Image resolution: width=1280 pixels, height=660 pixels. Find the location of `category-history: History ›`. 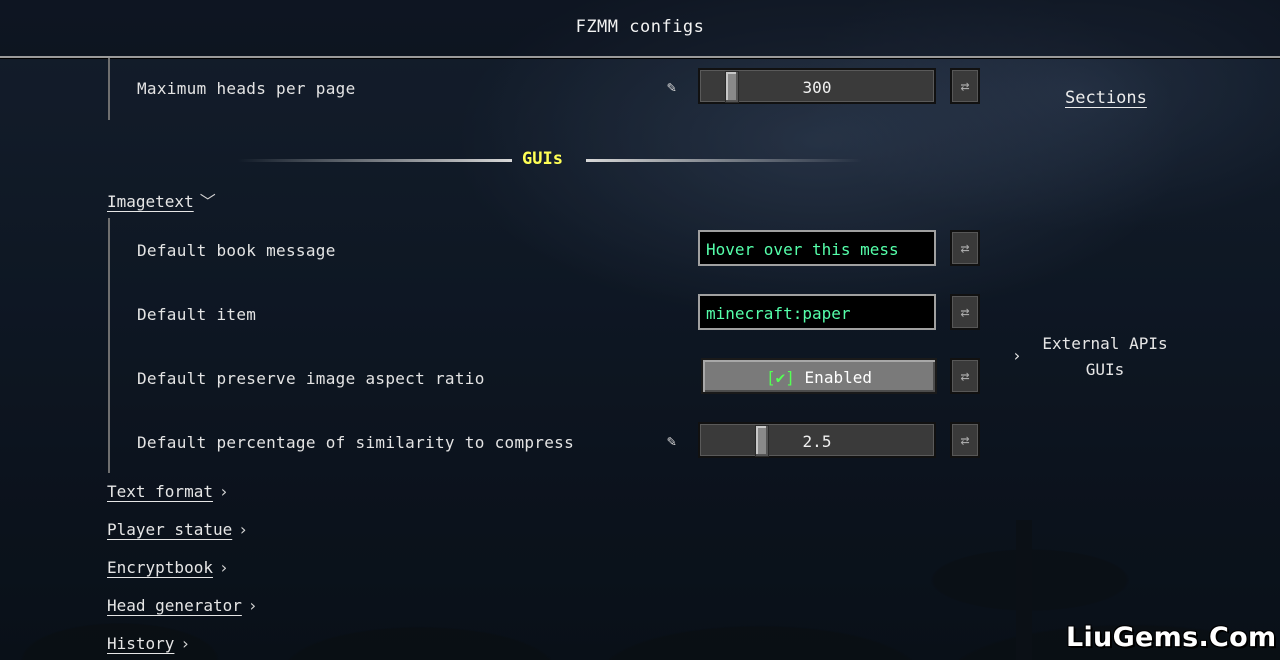

category-history: History › is located at coordinates (148, 643).